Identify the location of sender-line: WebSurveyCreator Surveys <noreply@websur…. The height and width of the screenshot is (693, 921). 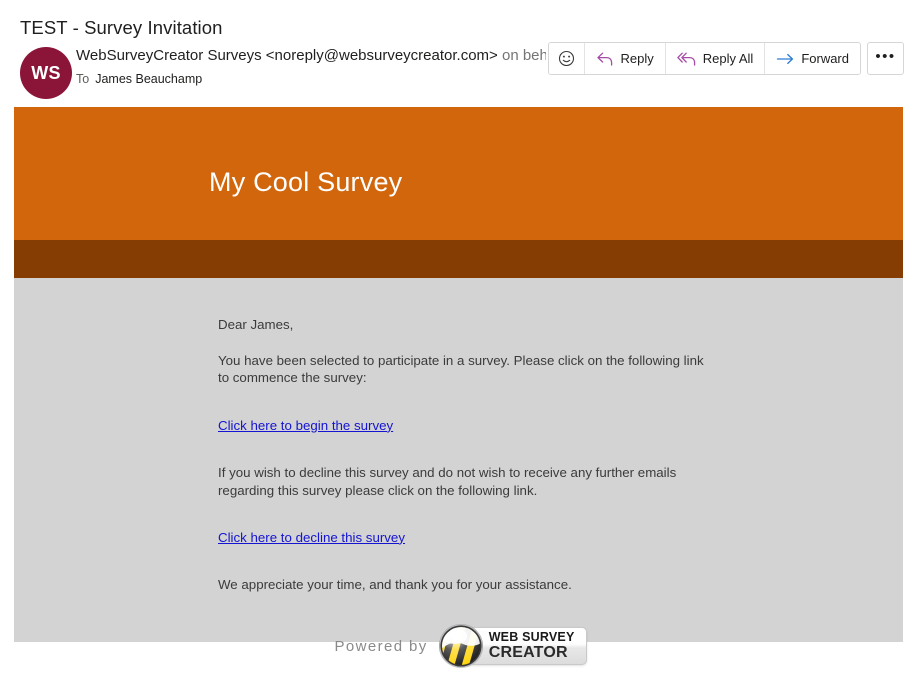
(311, 56).